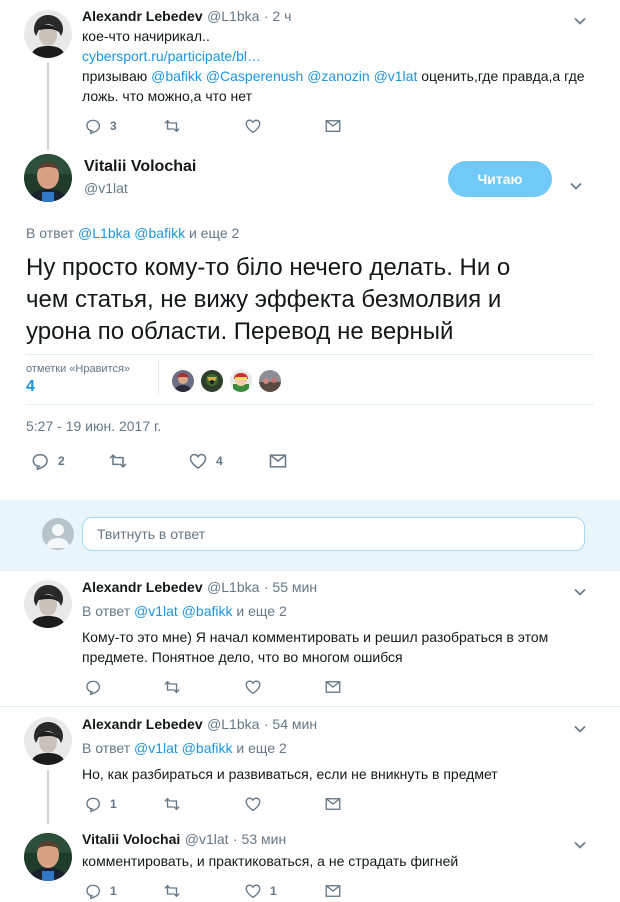 This screenshot has height=902, width=620. What do you see at coordinates (61, 461) in the screenshot?
I see `reply-count: 2` at bounding box center [61, 461].